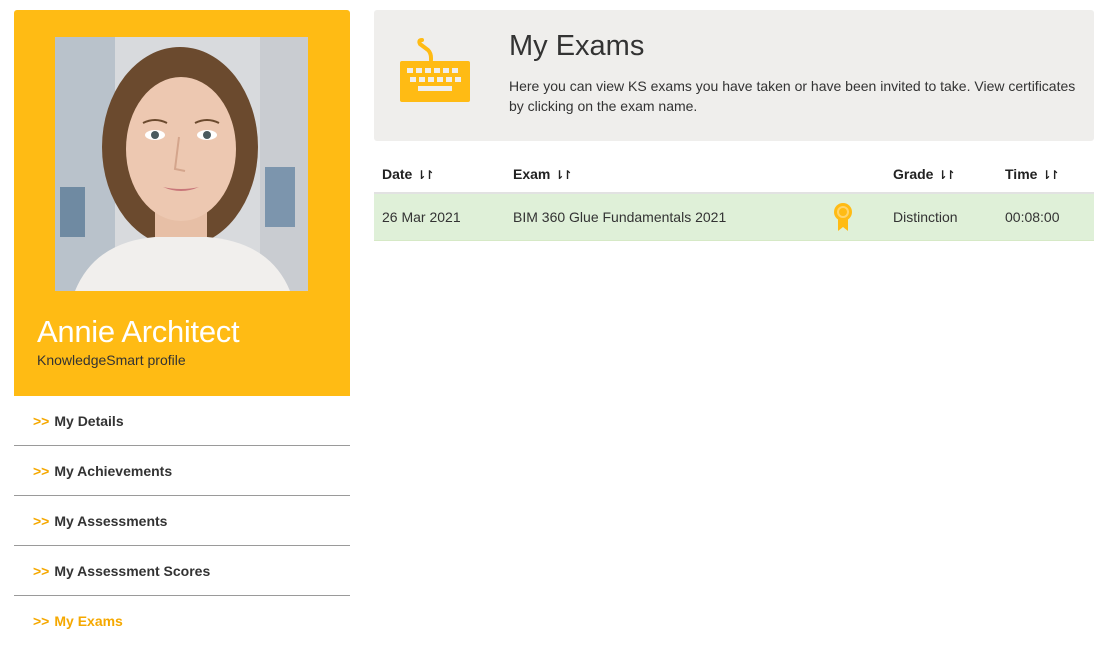 This screenshot has height=647, width=1102. I want to click on nav-item-my-assessment-scores: >> My Assessment Scores, so click(182, 571).